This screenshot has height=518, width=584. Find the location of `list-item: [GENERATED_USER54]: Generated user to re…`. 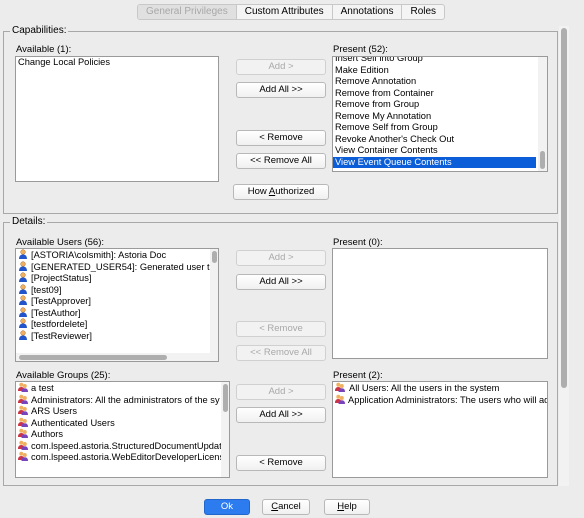

list-item: [GENERATED_USER54]: Generated user to re… is located at coordinates (117, 266).